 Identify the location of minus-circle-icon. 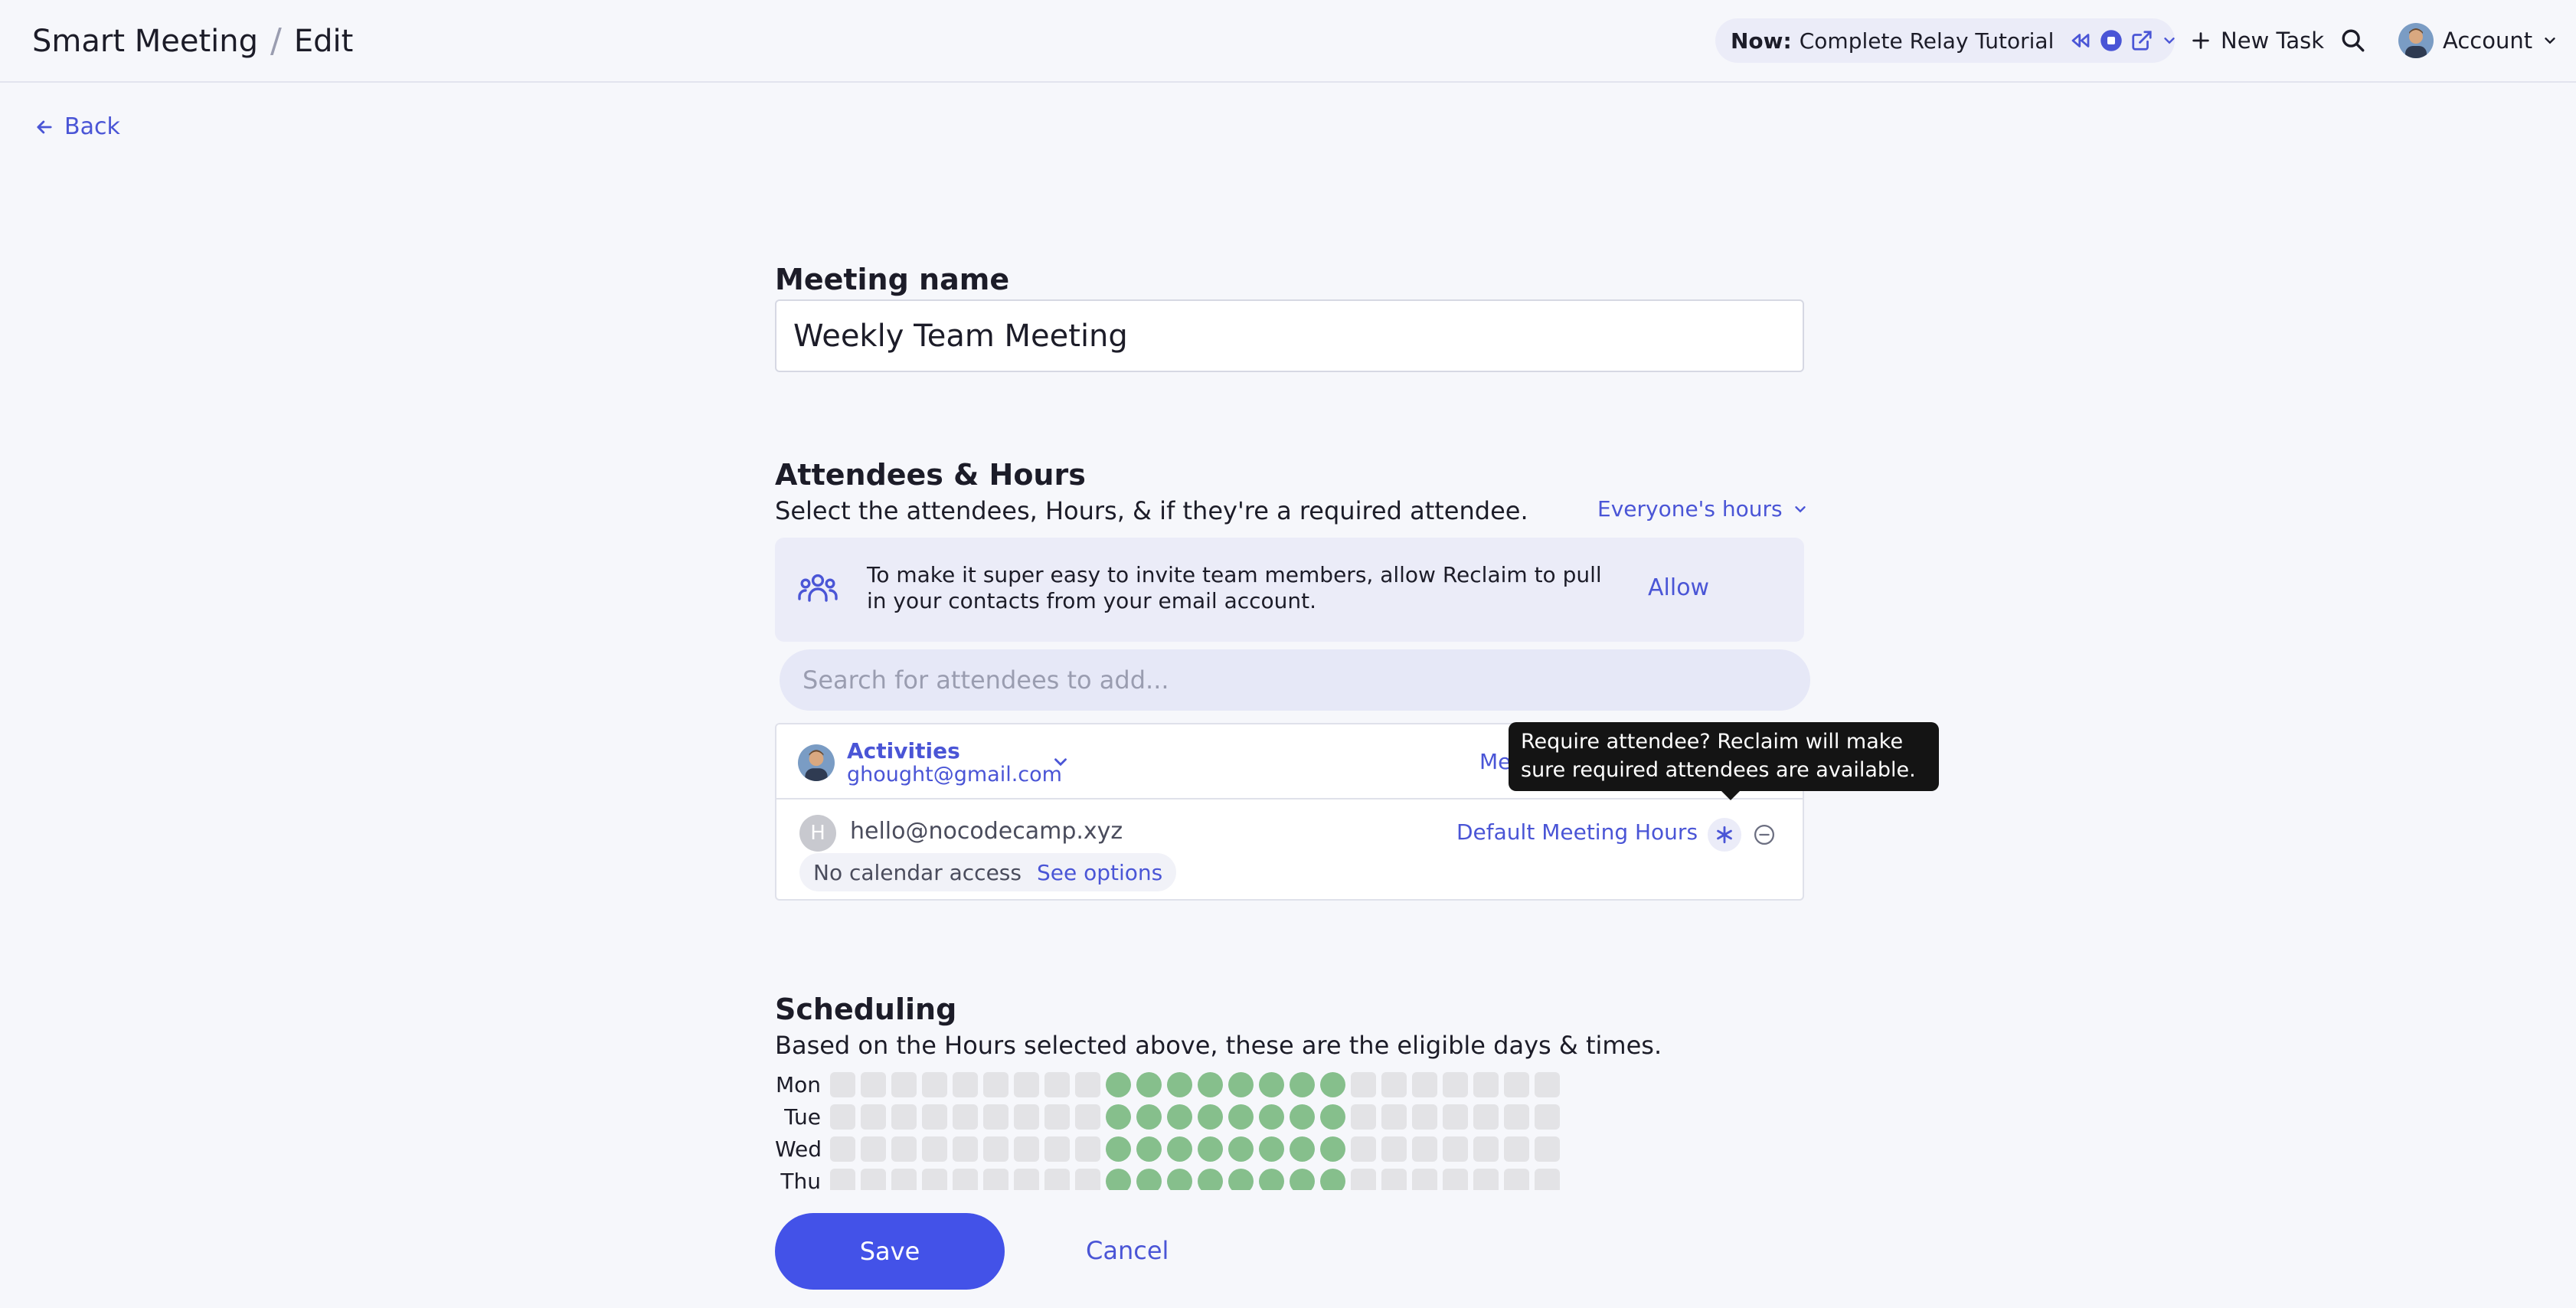
(1764, 835).